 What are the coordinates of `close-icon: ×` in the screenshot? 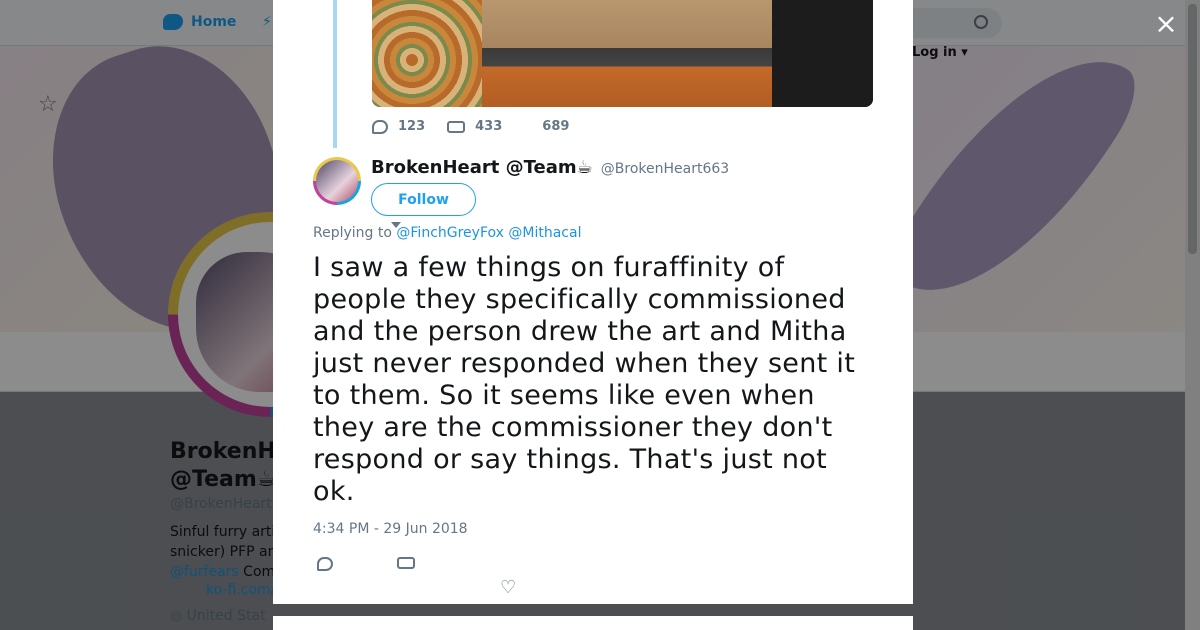 It's located at (1166, 24).